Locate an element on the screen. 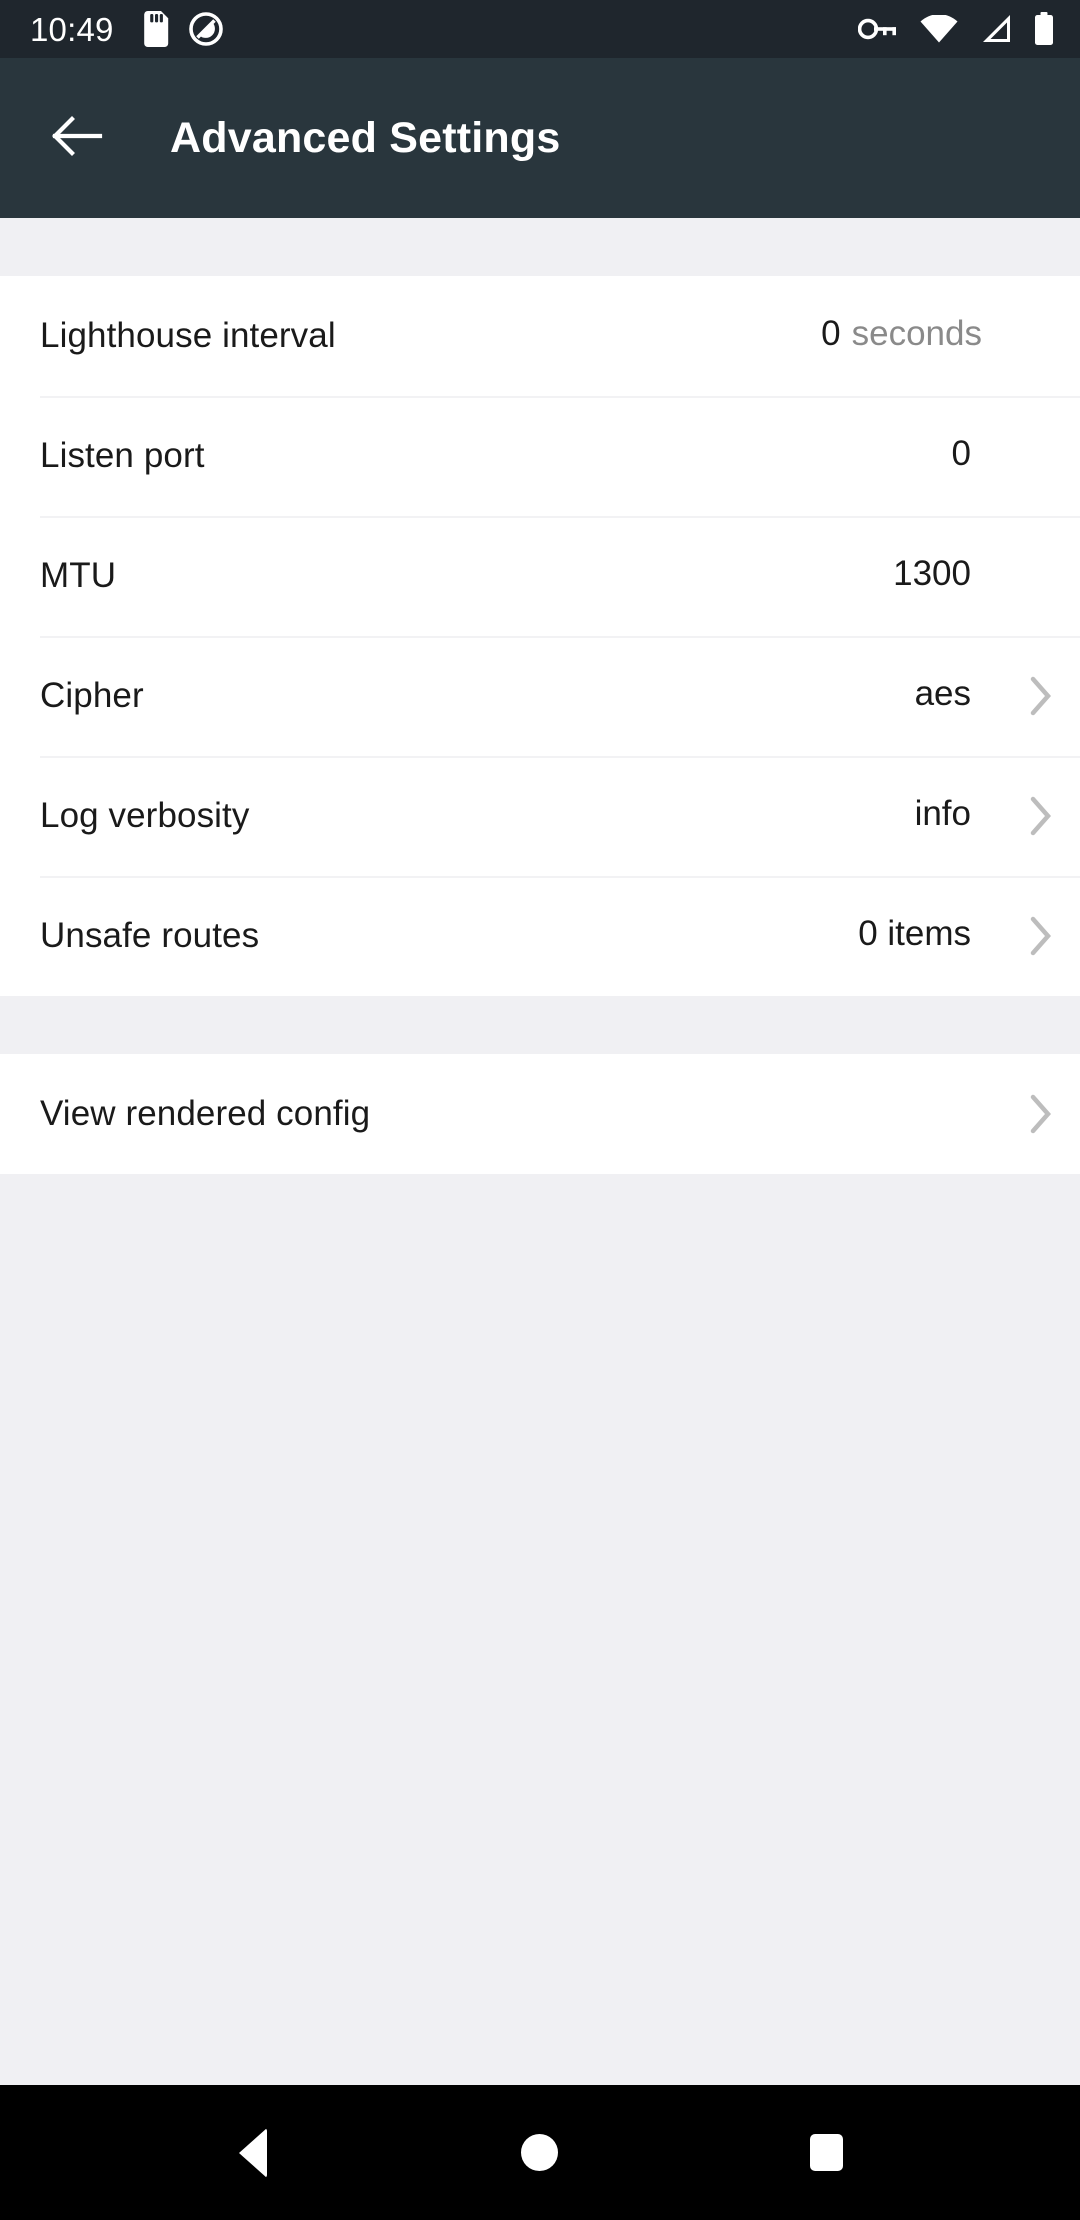 Image resolution: width=1080 pixels, height=2220 pixels. section-gap-middle is located at coordinates (540, 1025).